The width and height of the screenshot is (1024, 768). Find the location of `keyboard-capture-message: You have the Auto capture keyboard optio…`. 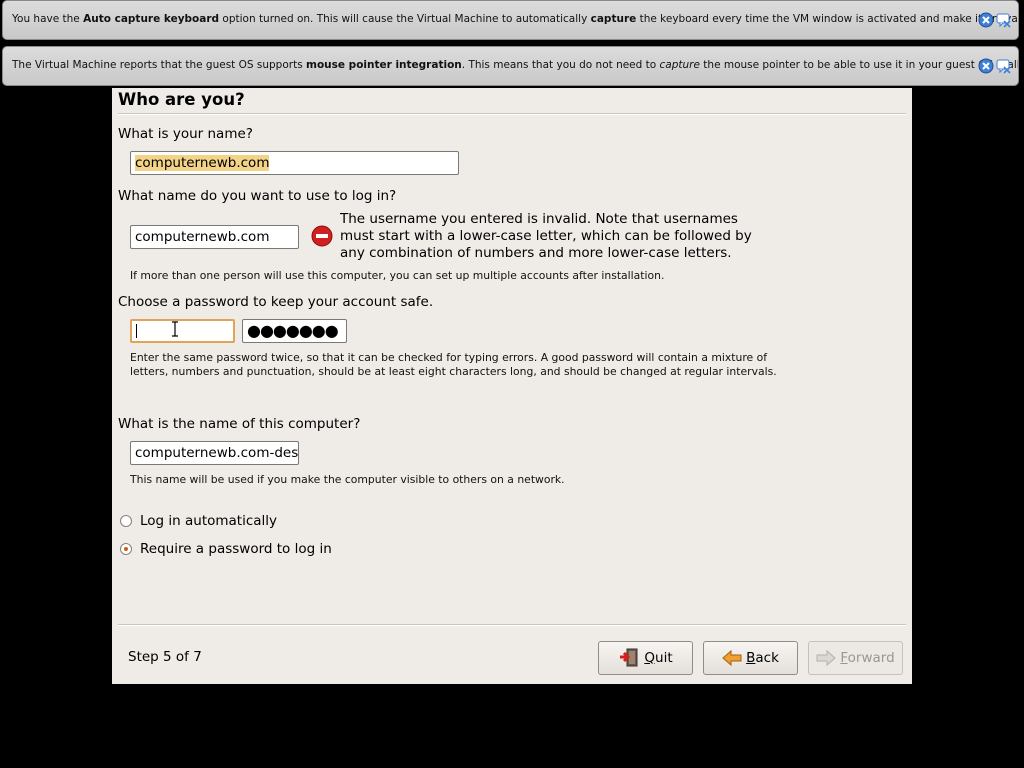

keyboard-capture-message: You have the Auto capture keyboard optio… is located at coordinates (515, 19).